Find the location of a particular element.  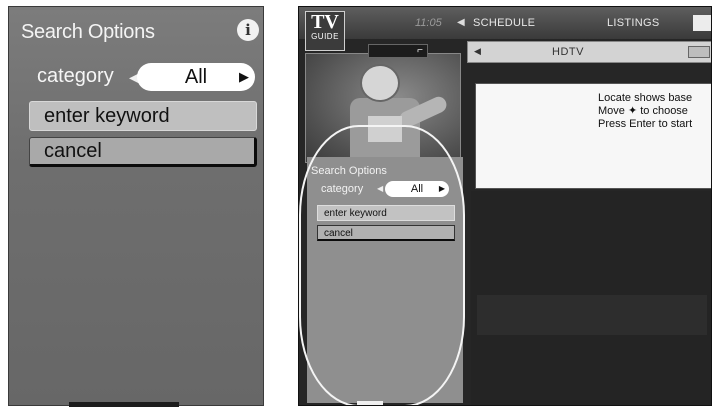

video-preview: ⌐ is located at coordinates (383, 103).